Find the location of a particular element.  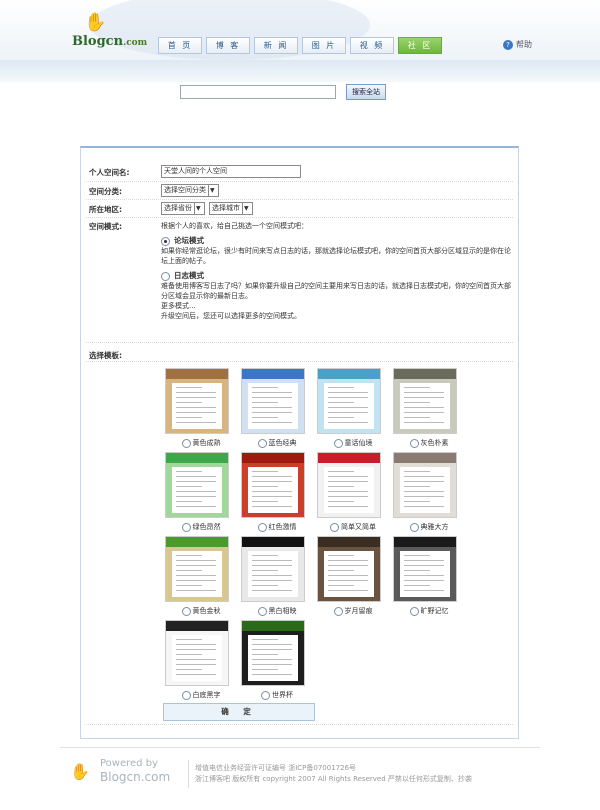

template-option: 黄色成熟 is located at coordinates (199, 409).